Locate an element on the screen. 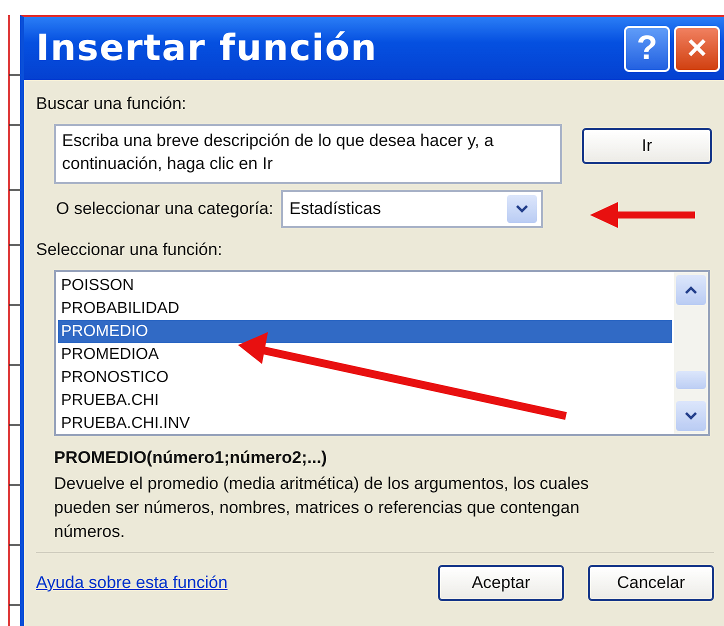 The image size is (724, 626). function-item: POISSON is located at coordinates (365, 285).